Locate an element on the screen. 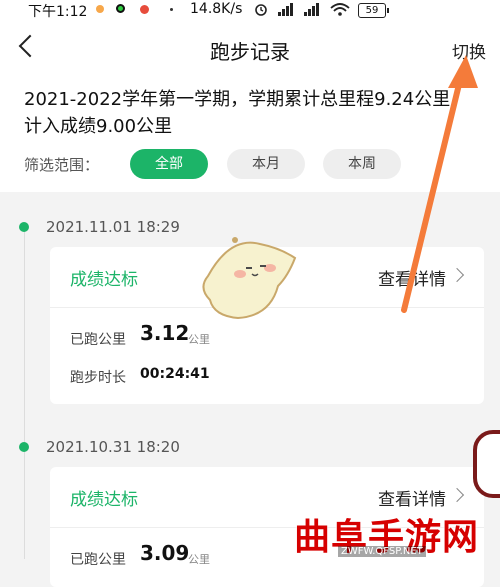 This screenshot has width=500, height=587. distance-value: 3.09 is located at coordinates (165, 553).